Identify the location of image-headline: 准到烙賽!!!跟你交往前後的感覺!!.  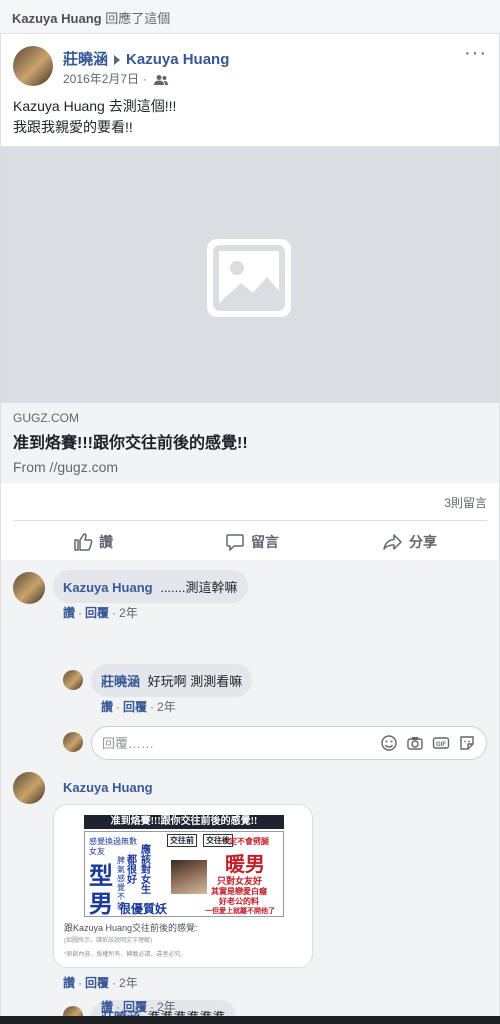
(184, 822).